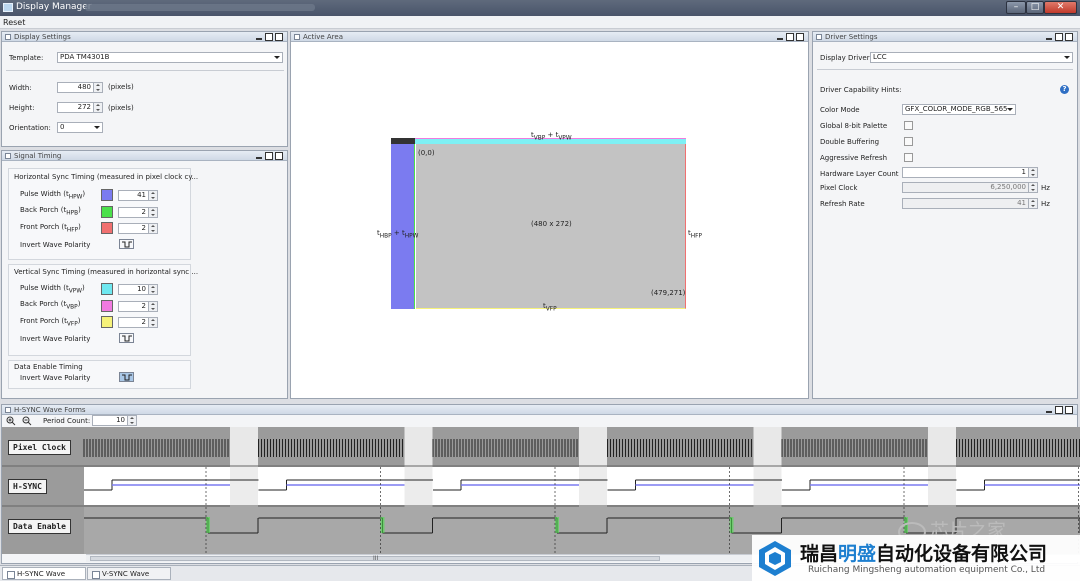 Image resolution: width=1080 pixels, height=581 pixels. What do you see at coordinates (908, 157) in the screenshot?
I see `aggressive-refresh-checkbox` at bounding box center [908, 157].